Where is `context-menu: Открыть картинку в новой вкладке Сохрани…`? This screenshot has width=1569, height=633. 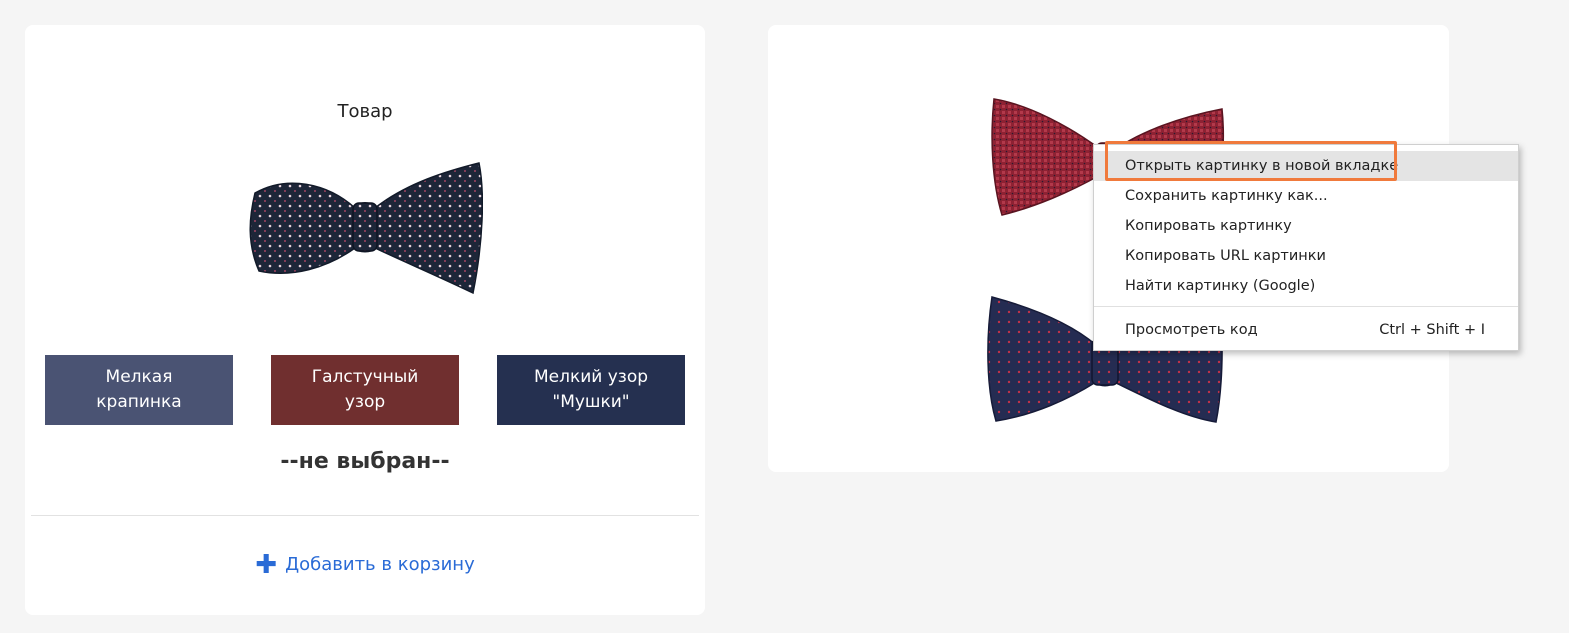 context-menu: Открыть картинку в новой вкладке Сохрани… is located at coordinates (1306, 247).